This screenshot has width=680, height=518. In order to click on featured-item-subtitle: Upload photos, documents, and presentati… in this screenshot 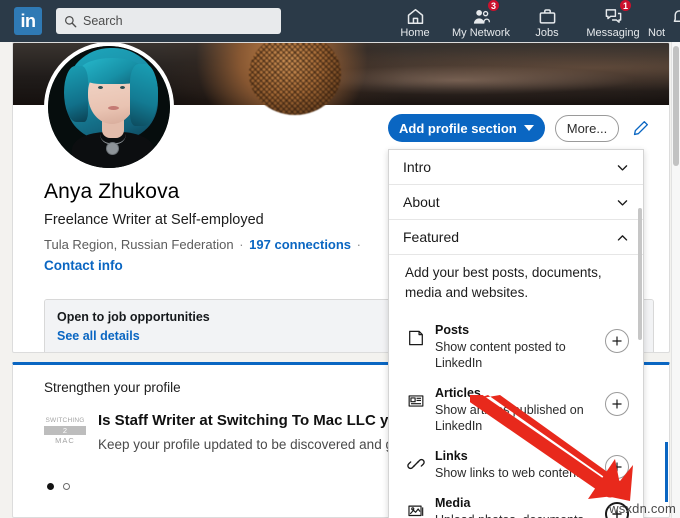, I will do `click(517, 515)`.